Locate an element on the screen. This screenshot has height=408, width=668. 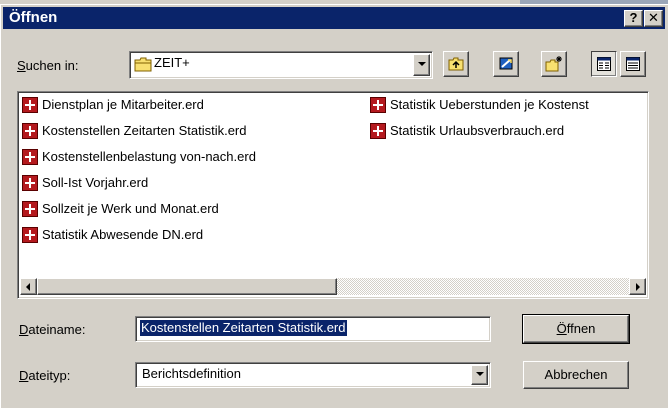
list-item: Statistik Ueberstunden je Kostenst is located at coordinates (508, 105).